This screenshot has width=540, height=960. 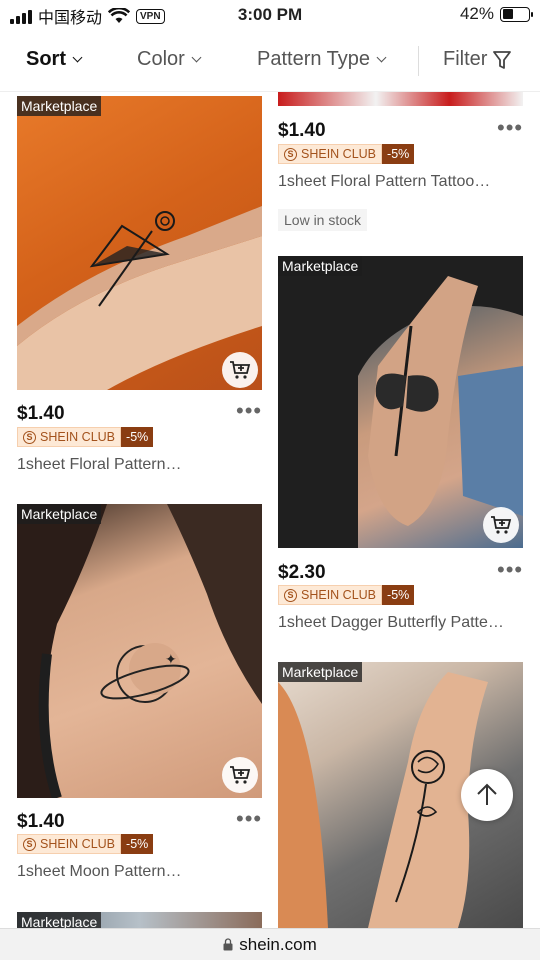 What do you see at coordinates (278, 944) in the screenshot?
I see `url-text: shein.com` at bounding box center [278, 944].